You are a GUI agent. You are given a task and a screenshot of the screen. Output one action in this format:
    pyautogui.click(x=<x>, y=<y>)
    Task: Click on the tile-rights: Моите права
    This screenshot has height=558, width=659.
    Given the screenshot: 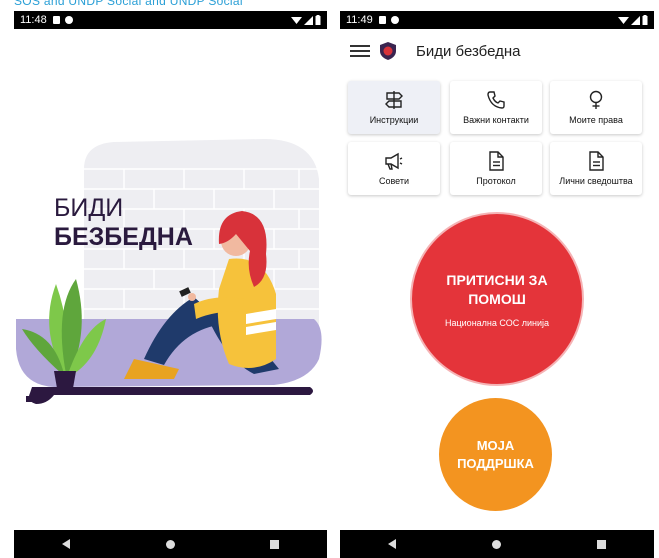 What is the action you would take?
    pyautogui.click(x=596, y=107)
    